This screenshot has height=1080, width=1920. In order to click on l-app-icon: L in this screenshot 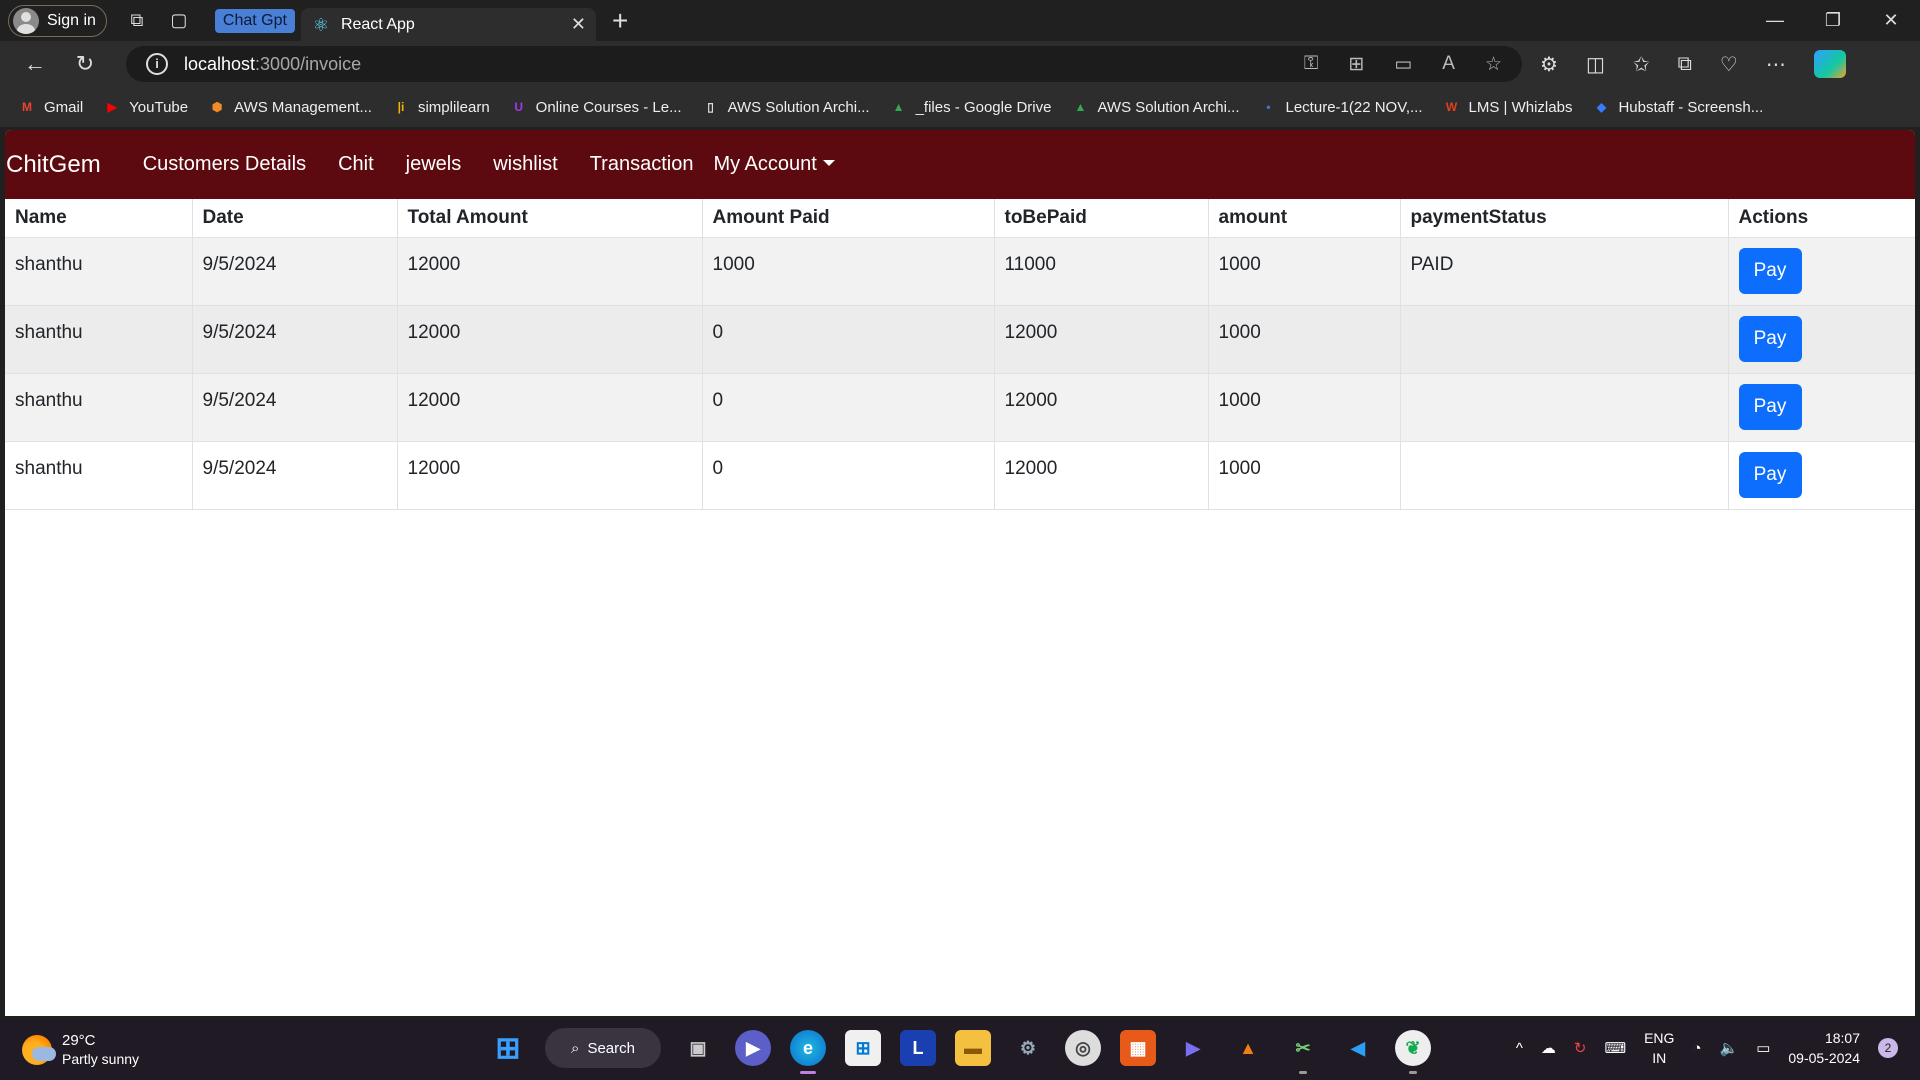, I will do `click(918, 1048)`.